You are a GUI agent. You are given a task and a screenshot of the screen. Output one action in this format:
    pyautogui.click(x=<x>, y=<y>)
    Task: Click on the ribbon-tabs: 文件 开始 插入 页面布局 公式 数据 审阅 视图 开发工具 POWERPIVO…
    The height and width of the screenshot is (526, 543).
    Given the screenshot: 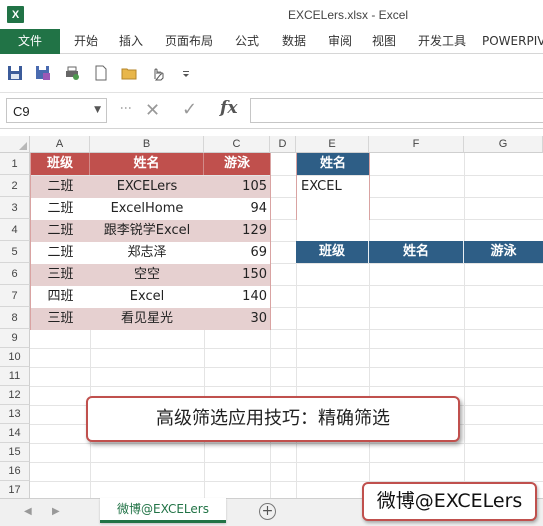 What is the action you would take?
    pyautogui.click(x=271, y=41)
    